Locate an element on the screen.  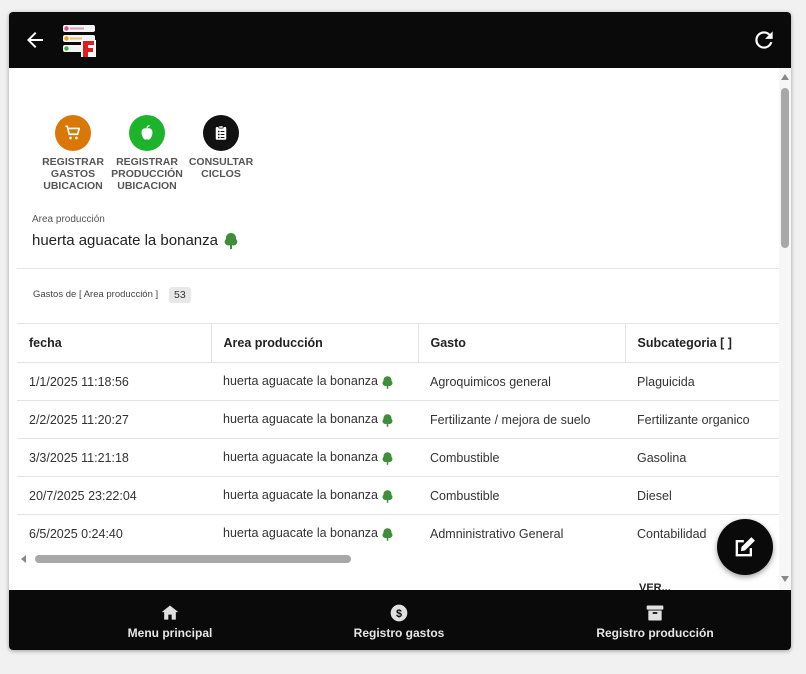
table-cell-text: 1/1/2025 11:18:56 is located at coordinates (79, 381).